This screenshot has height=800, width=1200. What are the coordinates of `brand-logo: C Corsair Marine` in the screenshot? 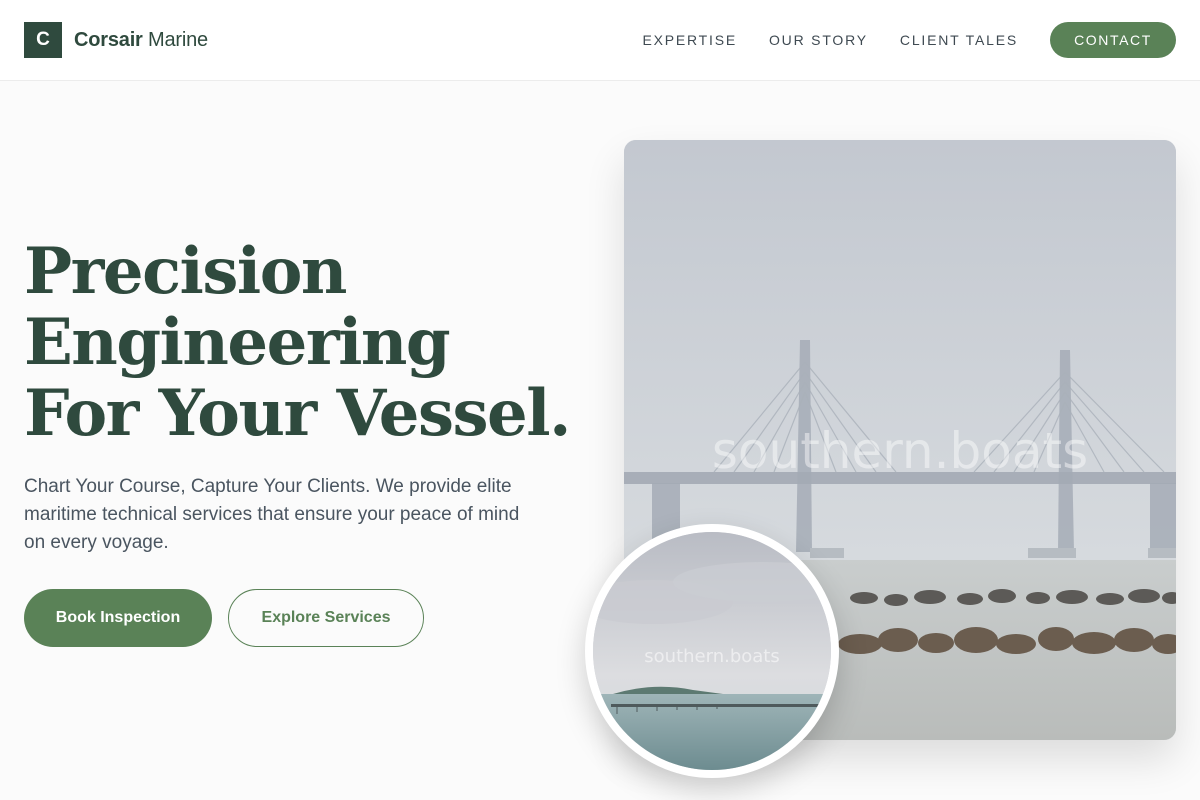 It's located at (116, 40).